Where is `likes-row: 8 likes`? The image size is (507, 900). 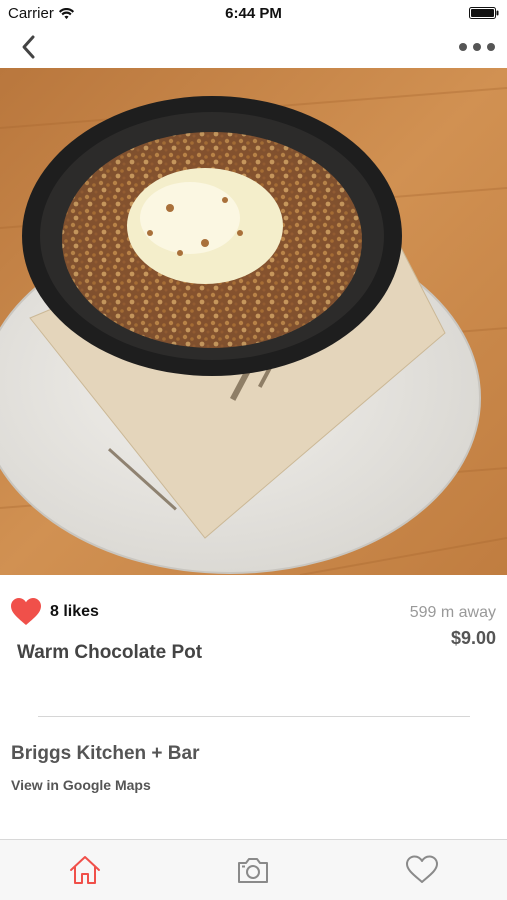
likes-row: 8 likes is located at coordinates (54, 612).